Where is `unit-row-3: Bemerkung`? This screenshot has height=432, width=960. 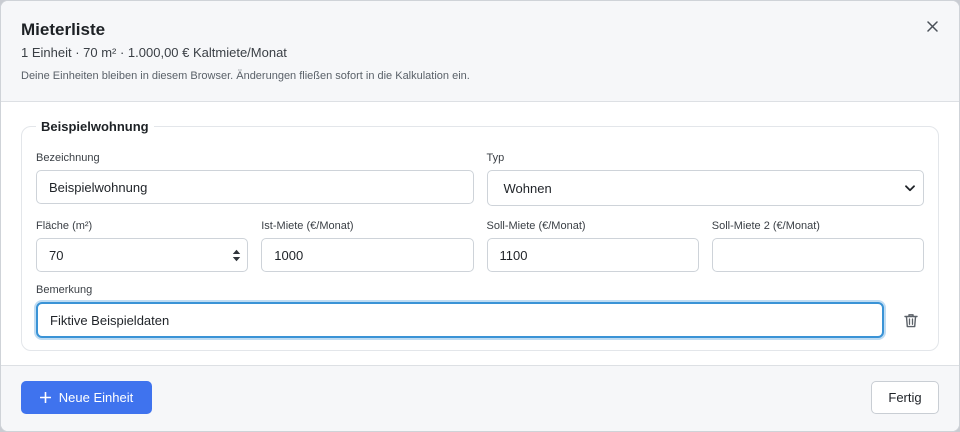
unit-row-3: Bemerkung is located at coordinates (480, 311).